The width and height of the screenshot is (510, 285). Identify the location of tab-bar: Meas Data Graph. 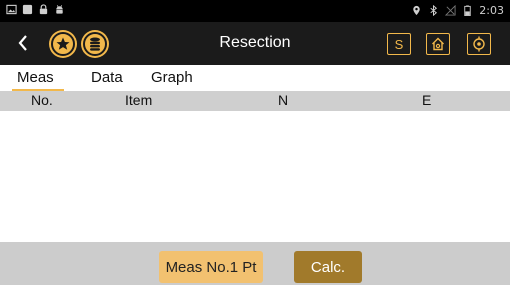
(255, 78).